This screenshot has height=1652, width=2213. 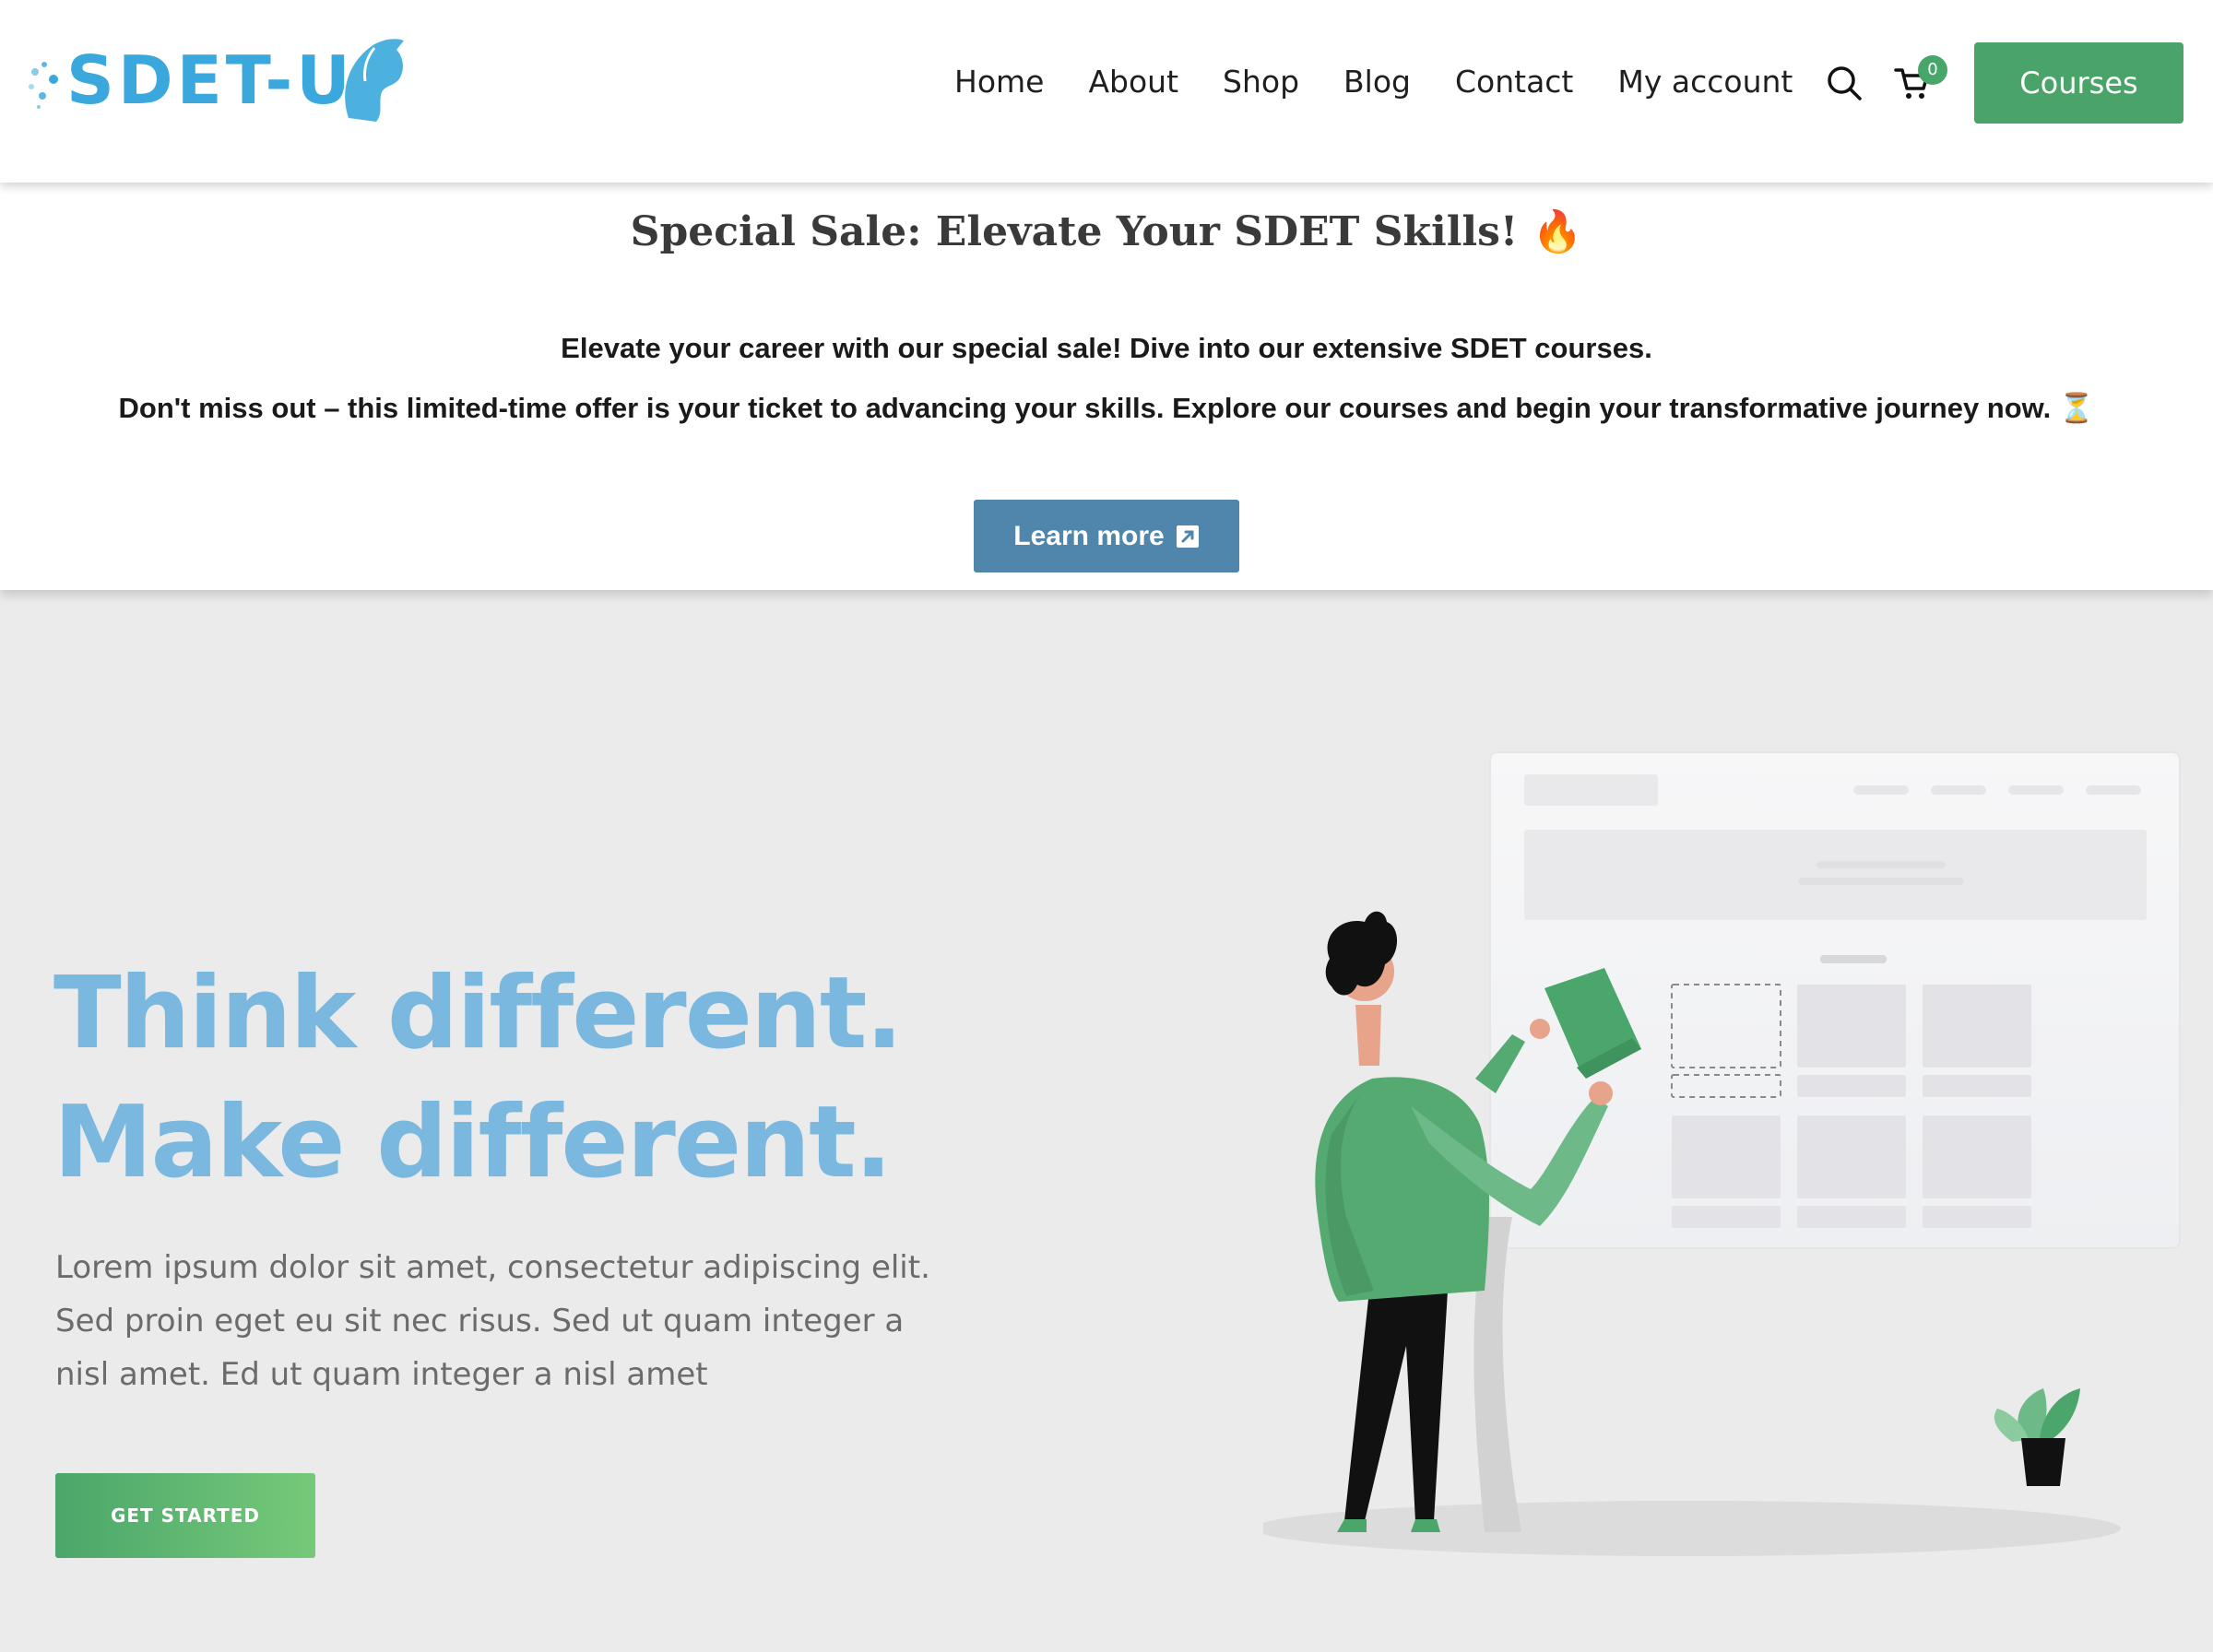 What do you see at coordinates (1705, 82) in the screenshot?
I see `nav-my-account: My account` at bounding box center [1705, 82].